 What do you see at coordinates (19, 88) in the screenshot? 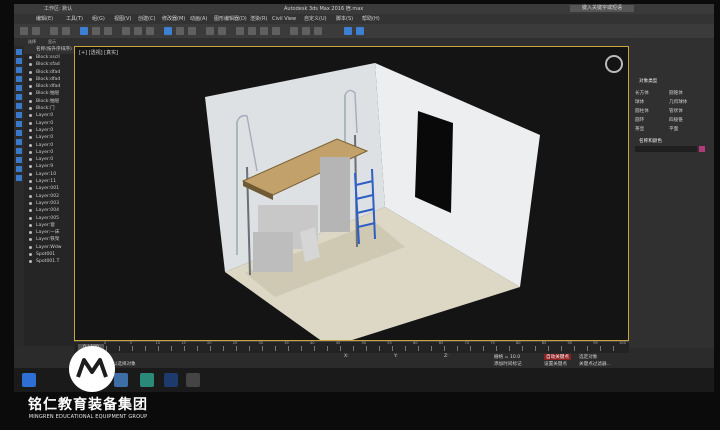
I see `filter-helpers-icon` at bounding box center [19, 88].